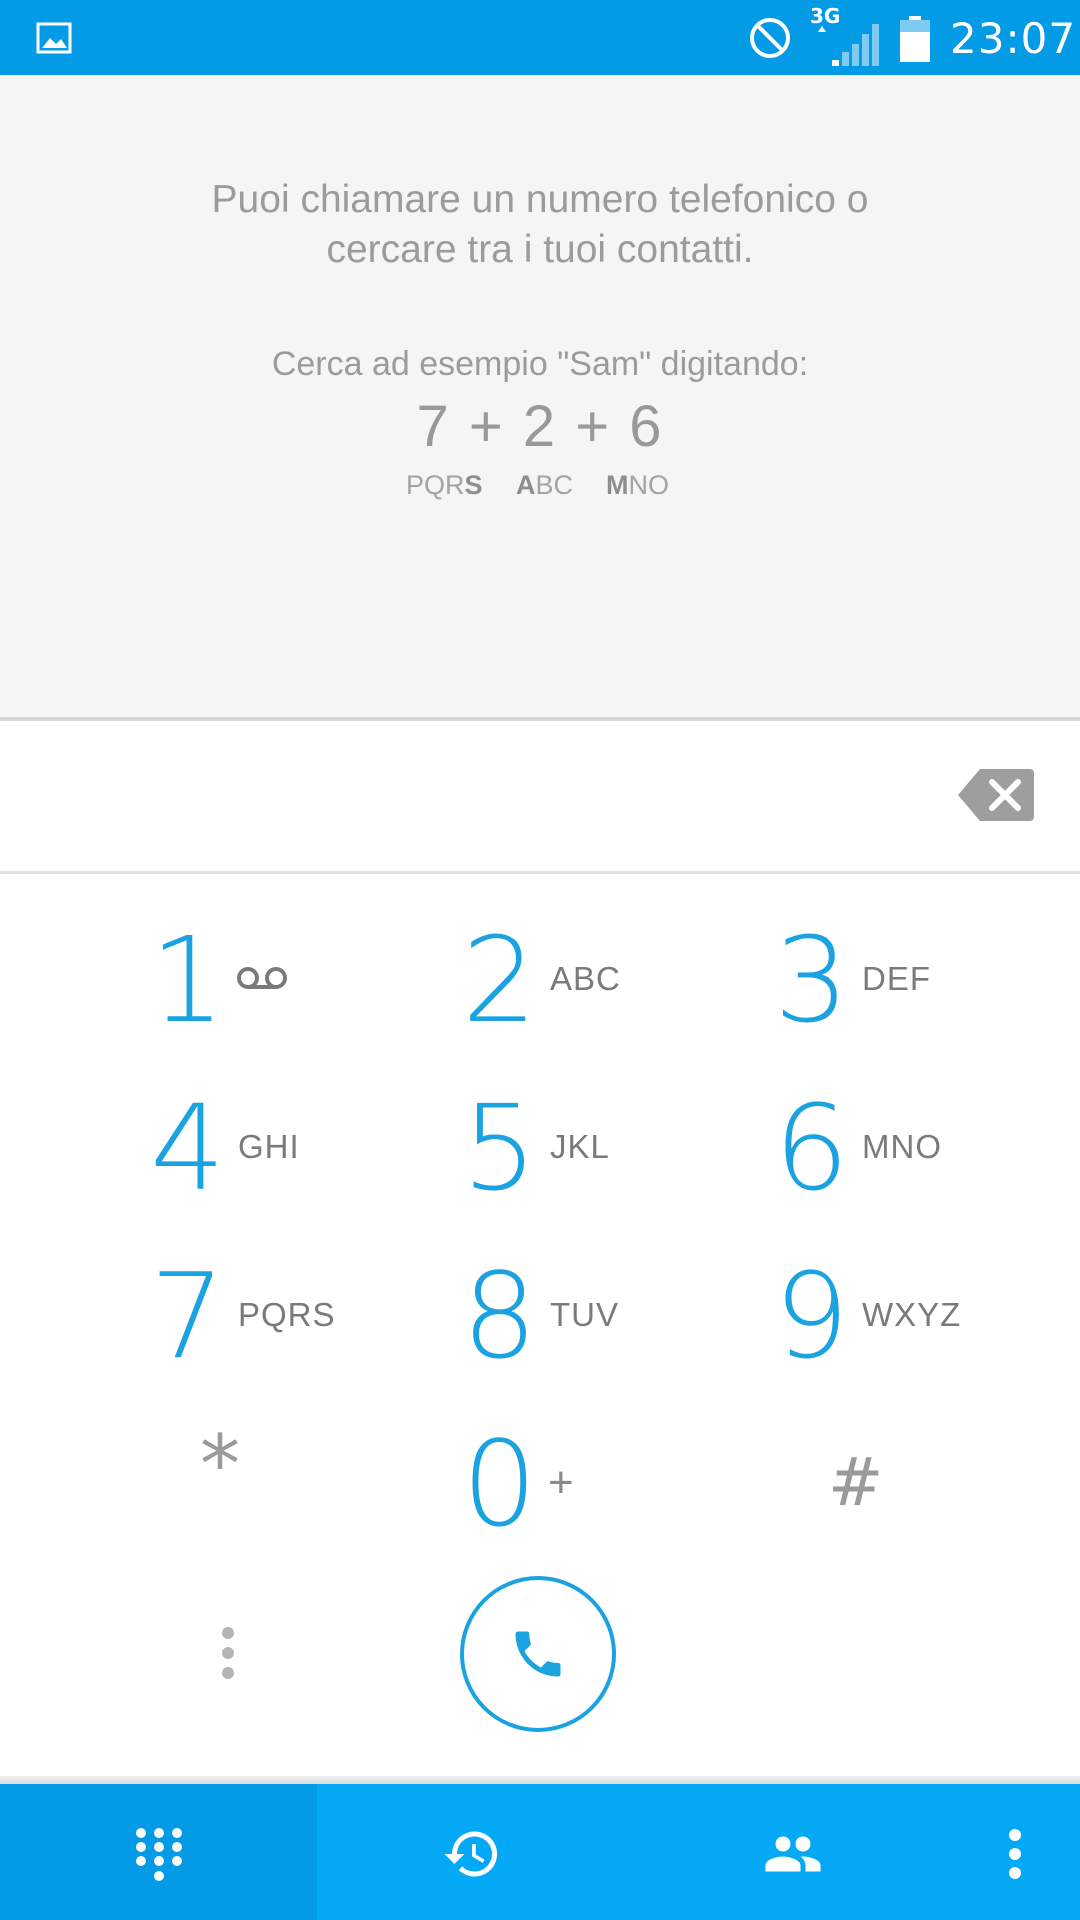 The width and height of the screenshot is (1080, 1920). I want to click on clock: 23:07, so click(1013, 38).